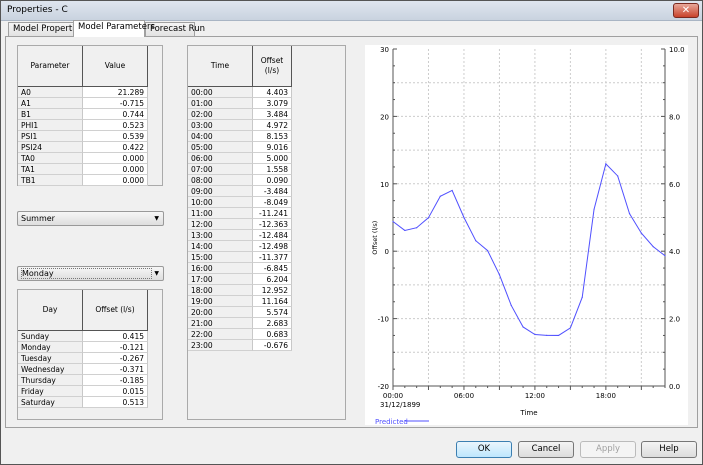  What do you see at coordinates (115, 136) in the screenshot?
I see `row-value: 0.539` at bounding box center [115, 136].